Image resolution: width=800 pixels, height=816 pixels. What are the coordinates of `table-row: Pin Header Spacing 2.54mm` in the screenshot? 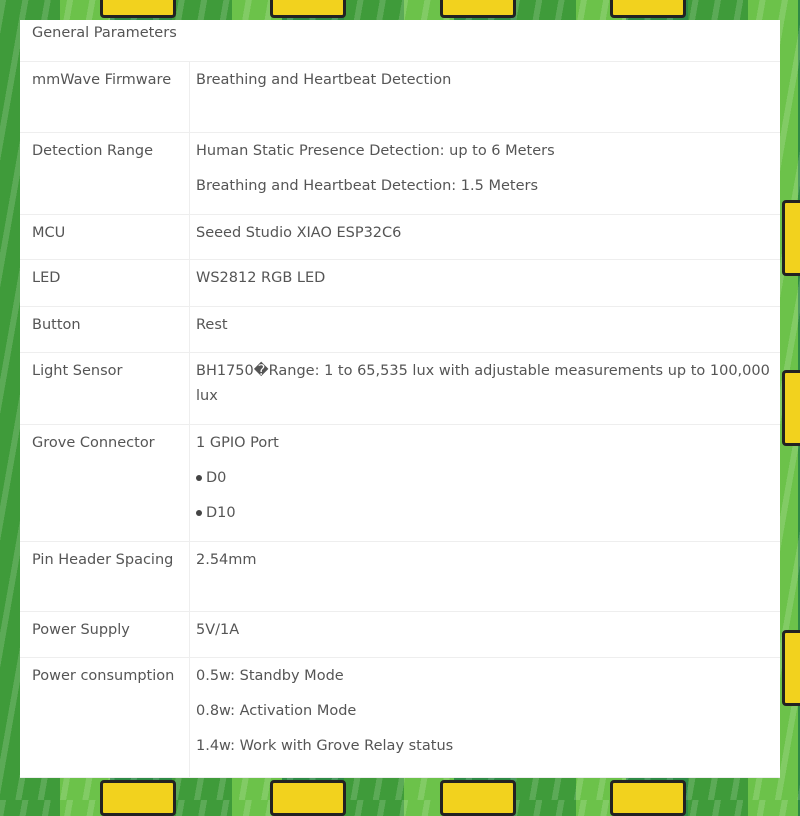 It's located at (400, 577).